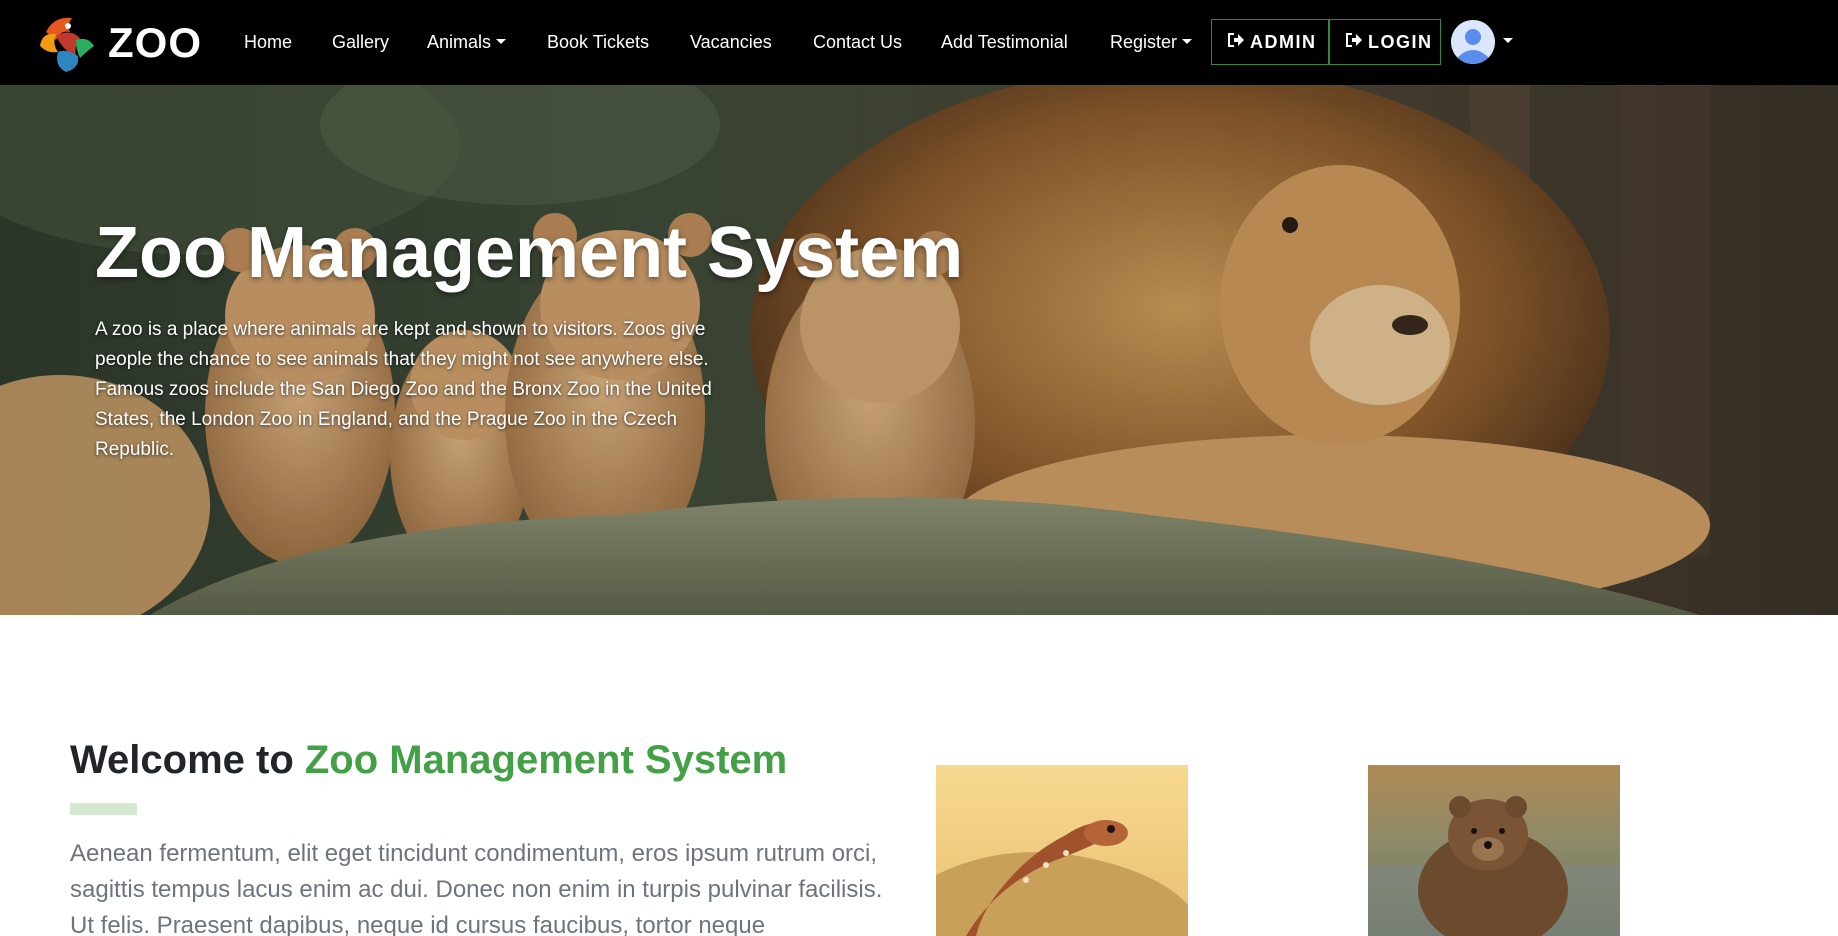 Image resolution: width=1838 pixels, height=936 pixels. Describe the element at coordinates (598, 42) in the screenshot. I see `nav-book-tickets: Book Tickets` at that location.